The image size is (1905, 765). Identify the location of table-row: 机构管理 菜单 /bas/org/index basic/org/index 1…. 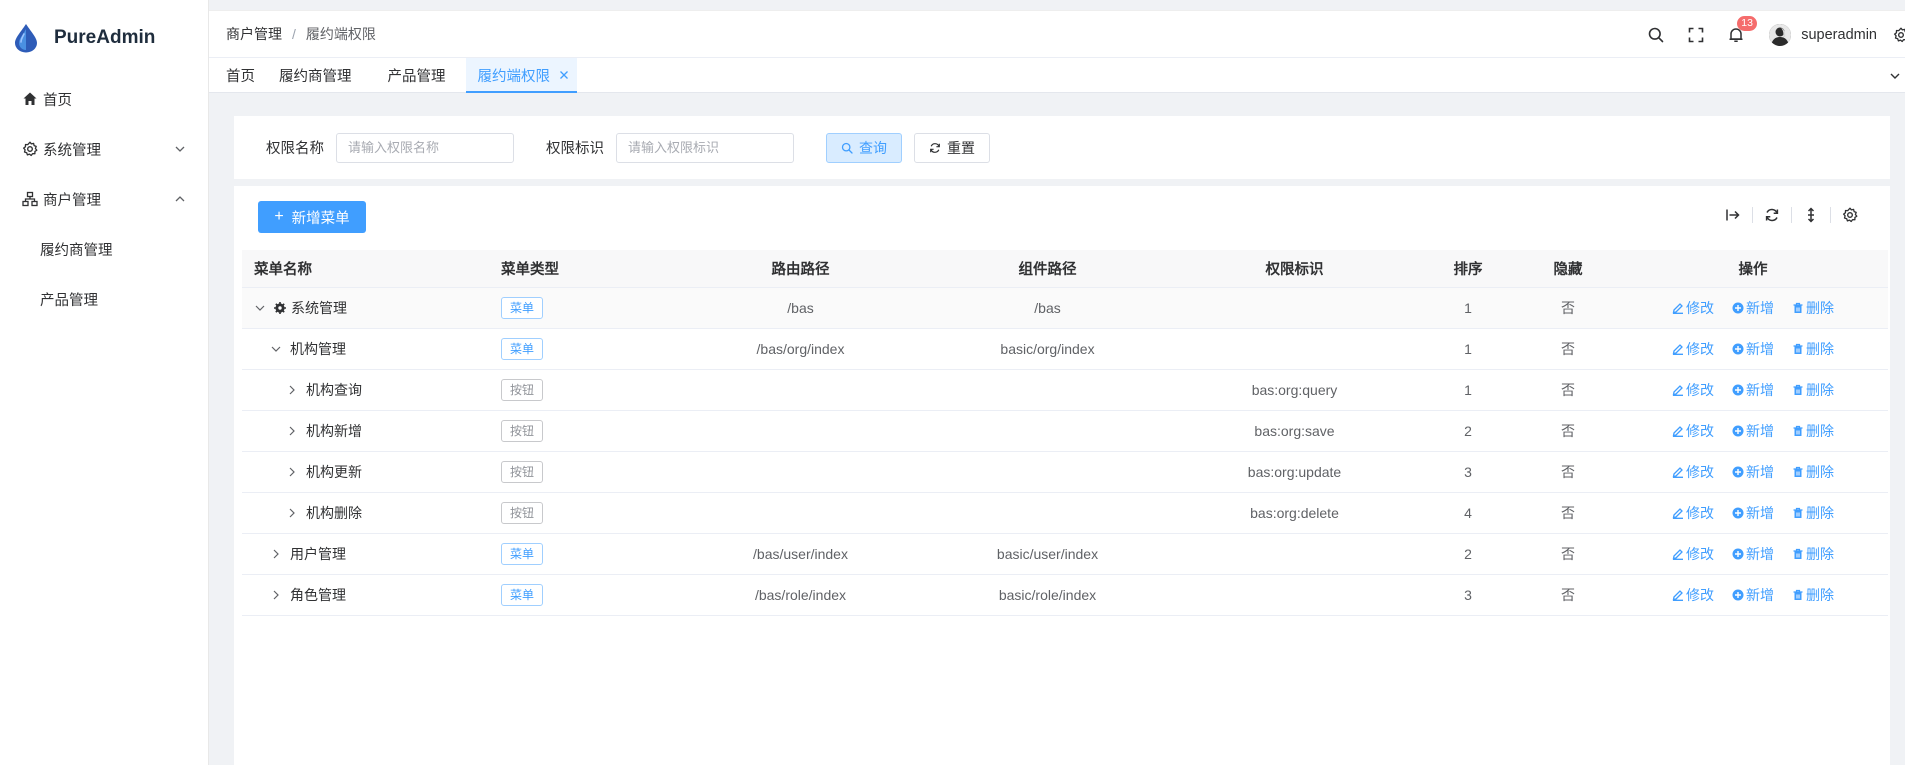
(1065, 349).